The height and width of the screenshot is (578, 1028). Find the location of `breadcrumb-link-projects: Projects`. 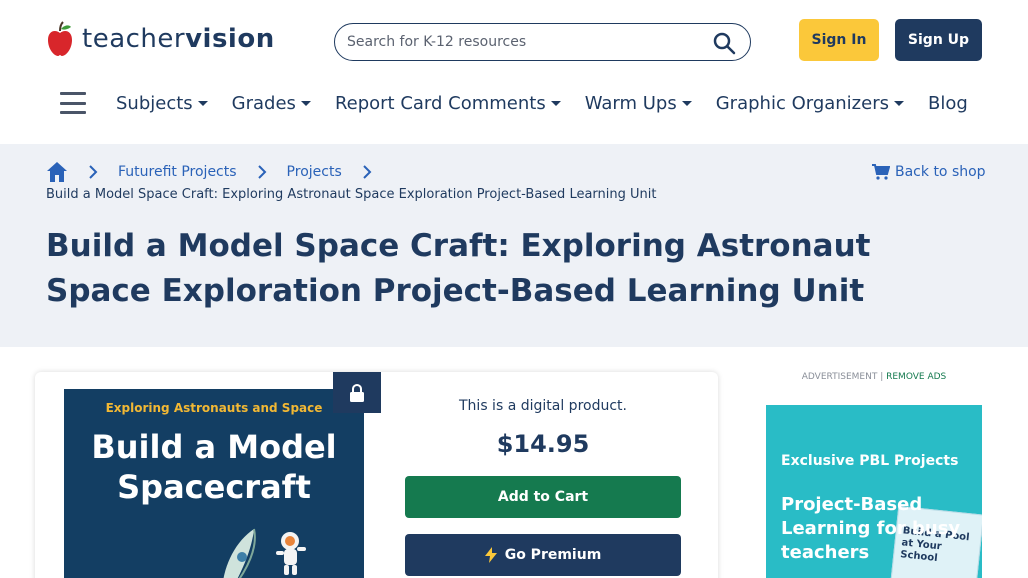

breadcrumb-link-projects: Projects is located at coordinates (314, 172).